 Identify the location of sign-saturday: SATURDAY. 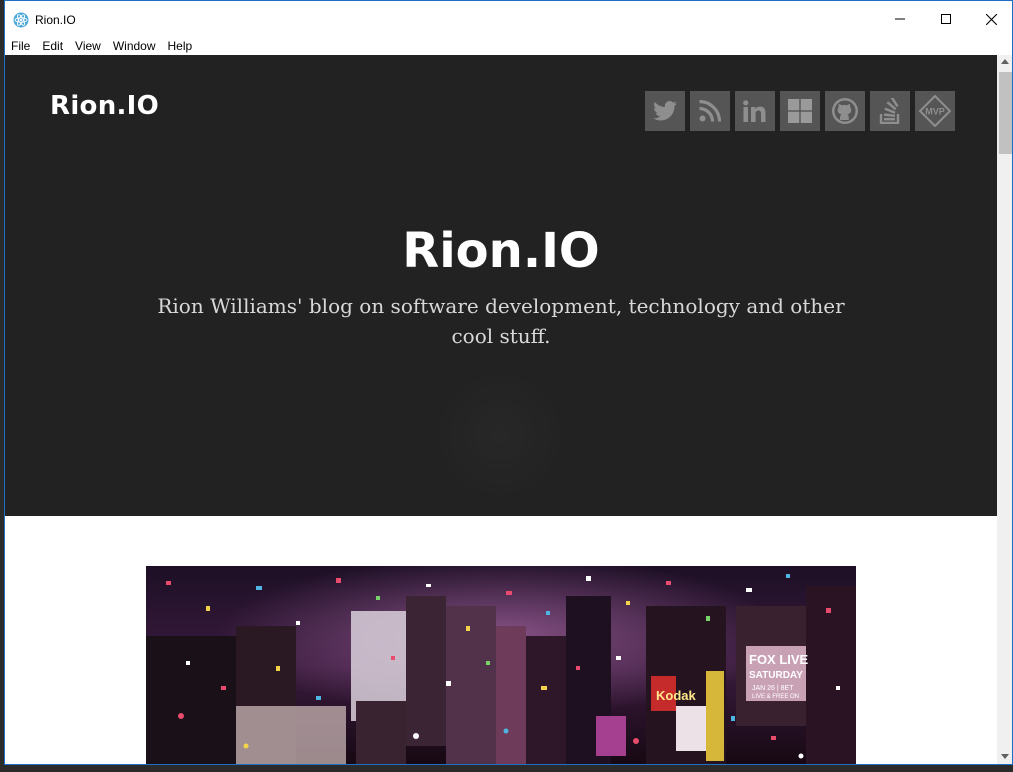
(776, 675).